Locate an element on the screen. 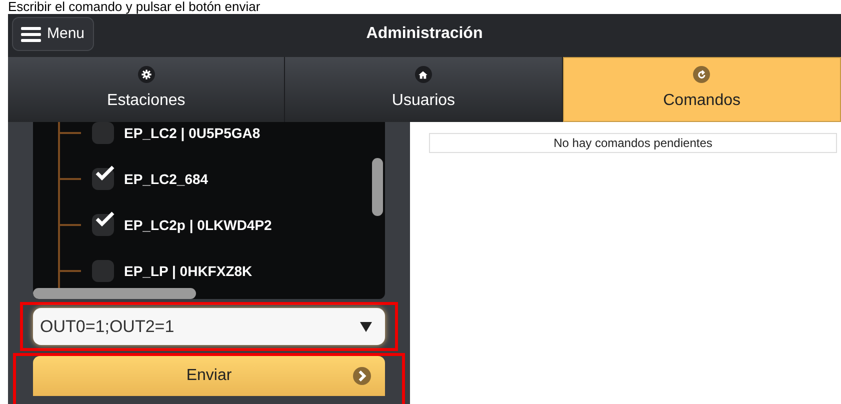 This screenshot has width=841, height=404. station-label: EP_LC2p | 0LKWD4P2 is located at coordinates (198, 226).